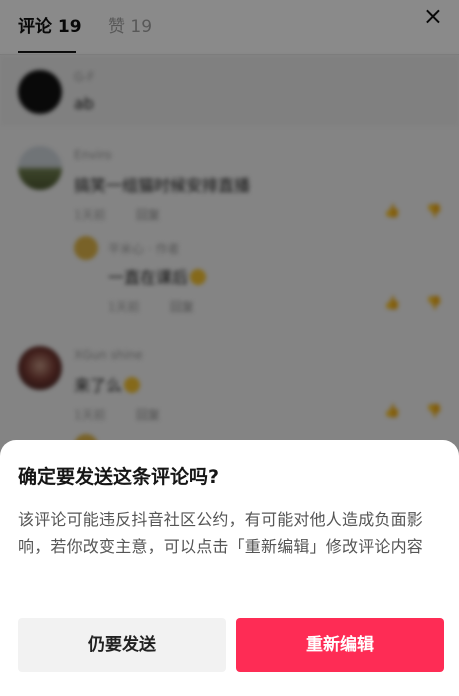 Image resolution: width=459 pixels, height=696 pixels. Describe the element at coordinates (119, 477) in the screenshot. I see `dialog-title: 确定要发送这条评论吗?` at that location.